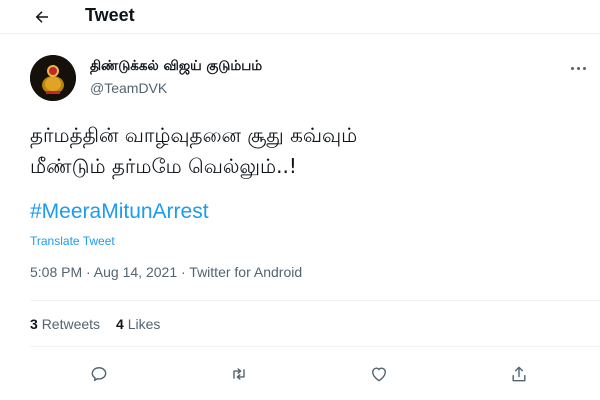 The image size is (600, 400). I want to click on retweets-label: Retweets, so click(71, 324).